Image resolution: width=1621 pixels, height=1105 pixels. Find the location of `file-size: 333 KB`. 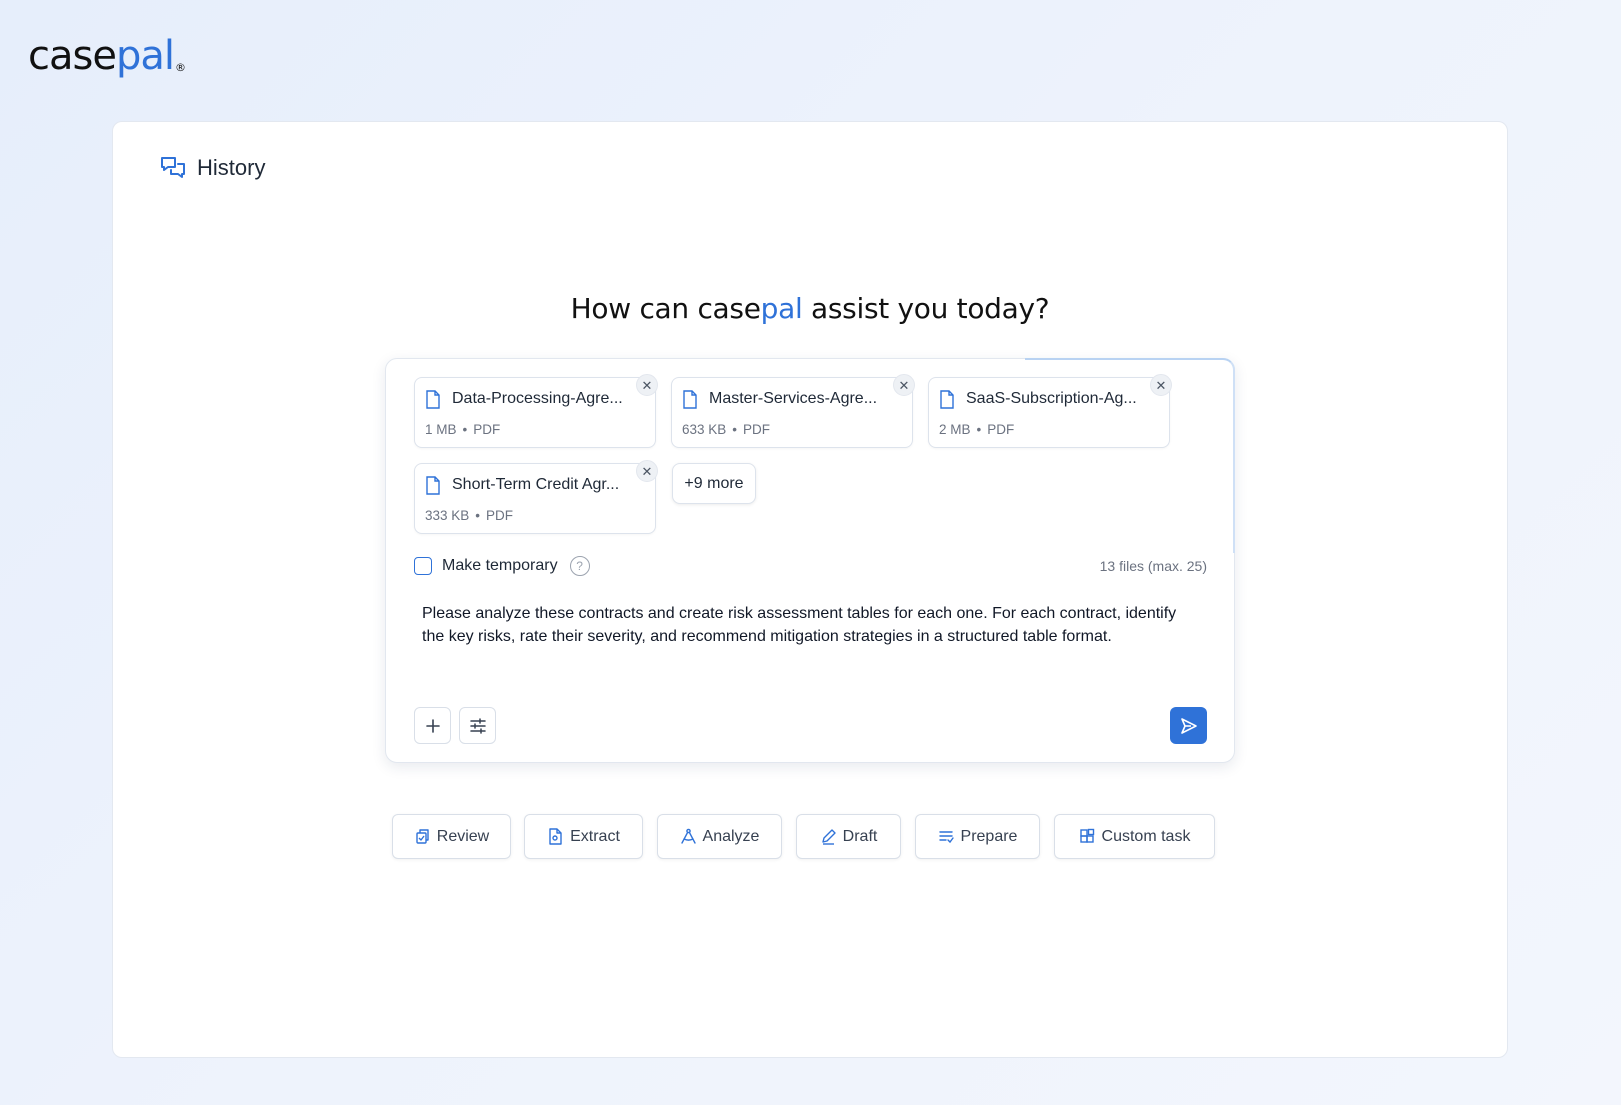

file-size: 333 KB is located at coordinates (447, 515).